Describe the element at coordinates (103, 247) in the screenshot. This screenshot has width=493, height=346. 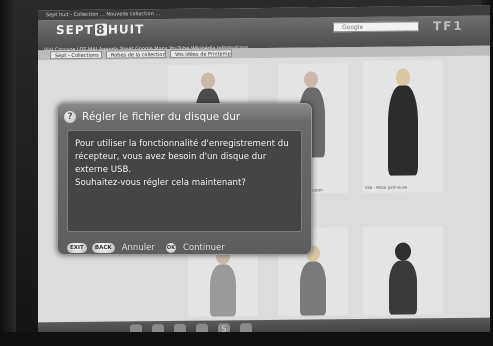
I see `back-key-icon: BACK` at that location.